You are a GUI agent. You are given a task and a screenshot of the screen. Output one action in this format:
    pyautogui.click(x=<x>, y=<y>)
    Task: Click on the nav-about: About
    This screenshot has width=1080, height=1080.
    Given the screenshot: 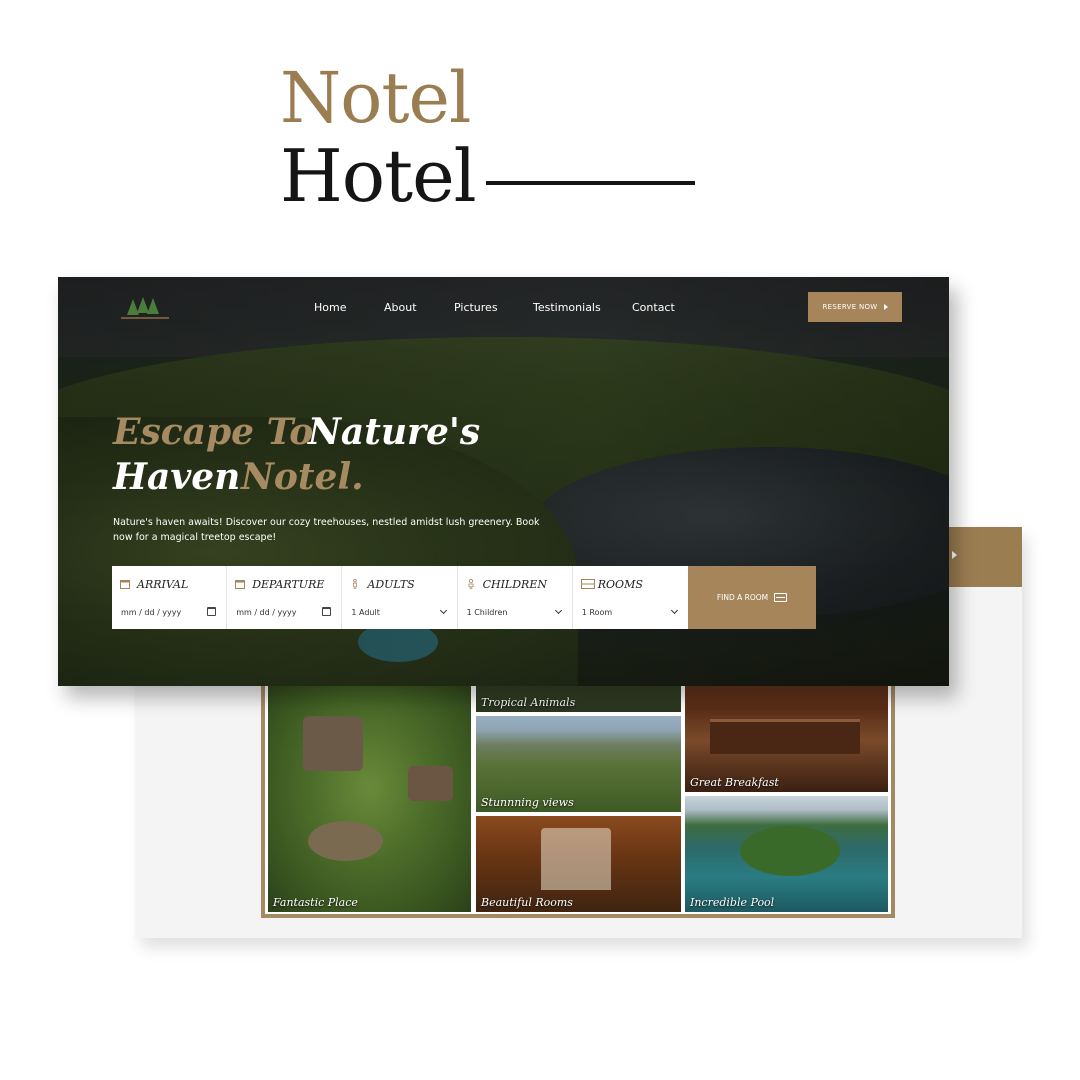 What is the action you would take?
    pyautogui.click(x=400, y=307)
    